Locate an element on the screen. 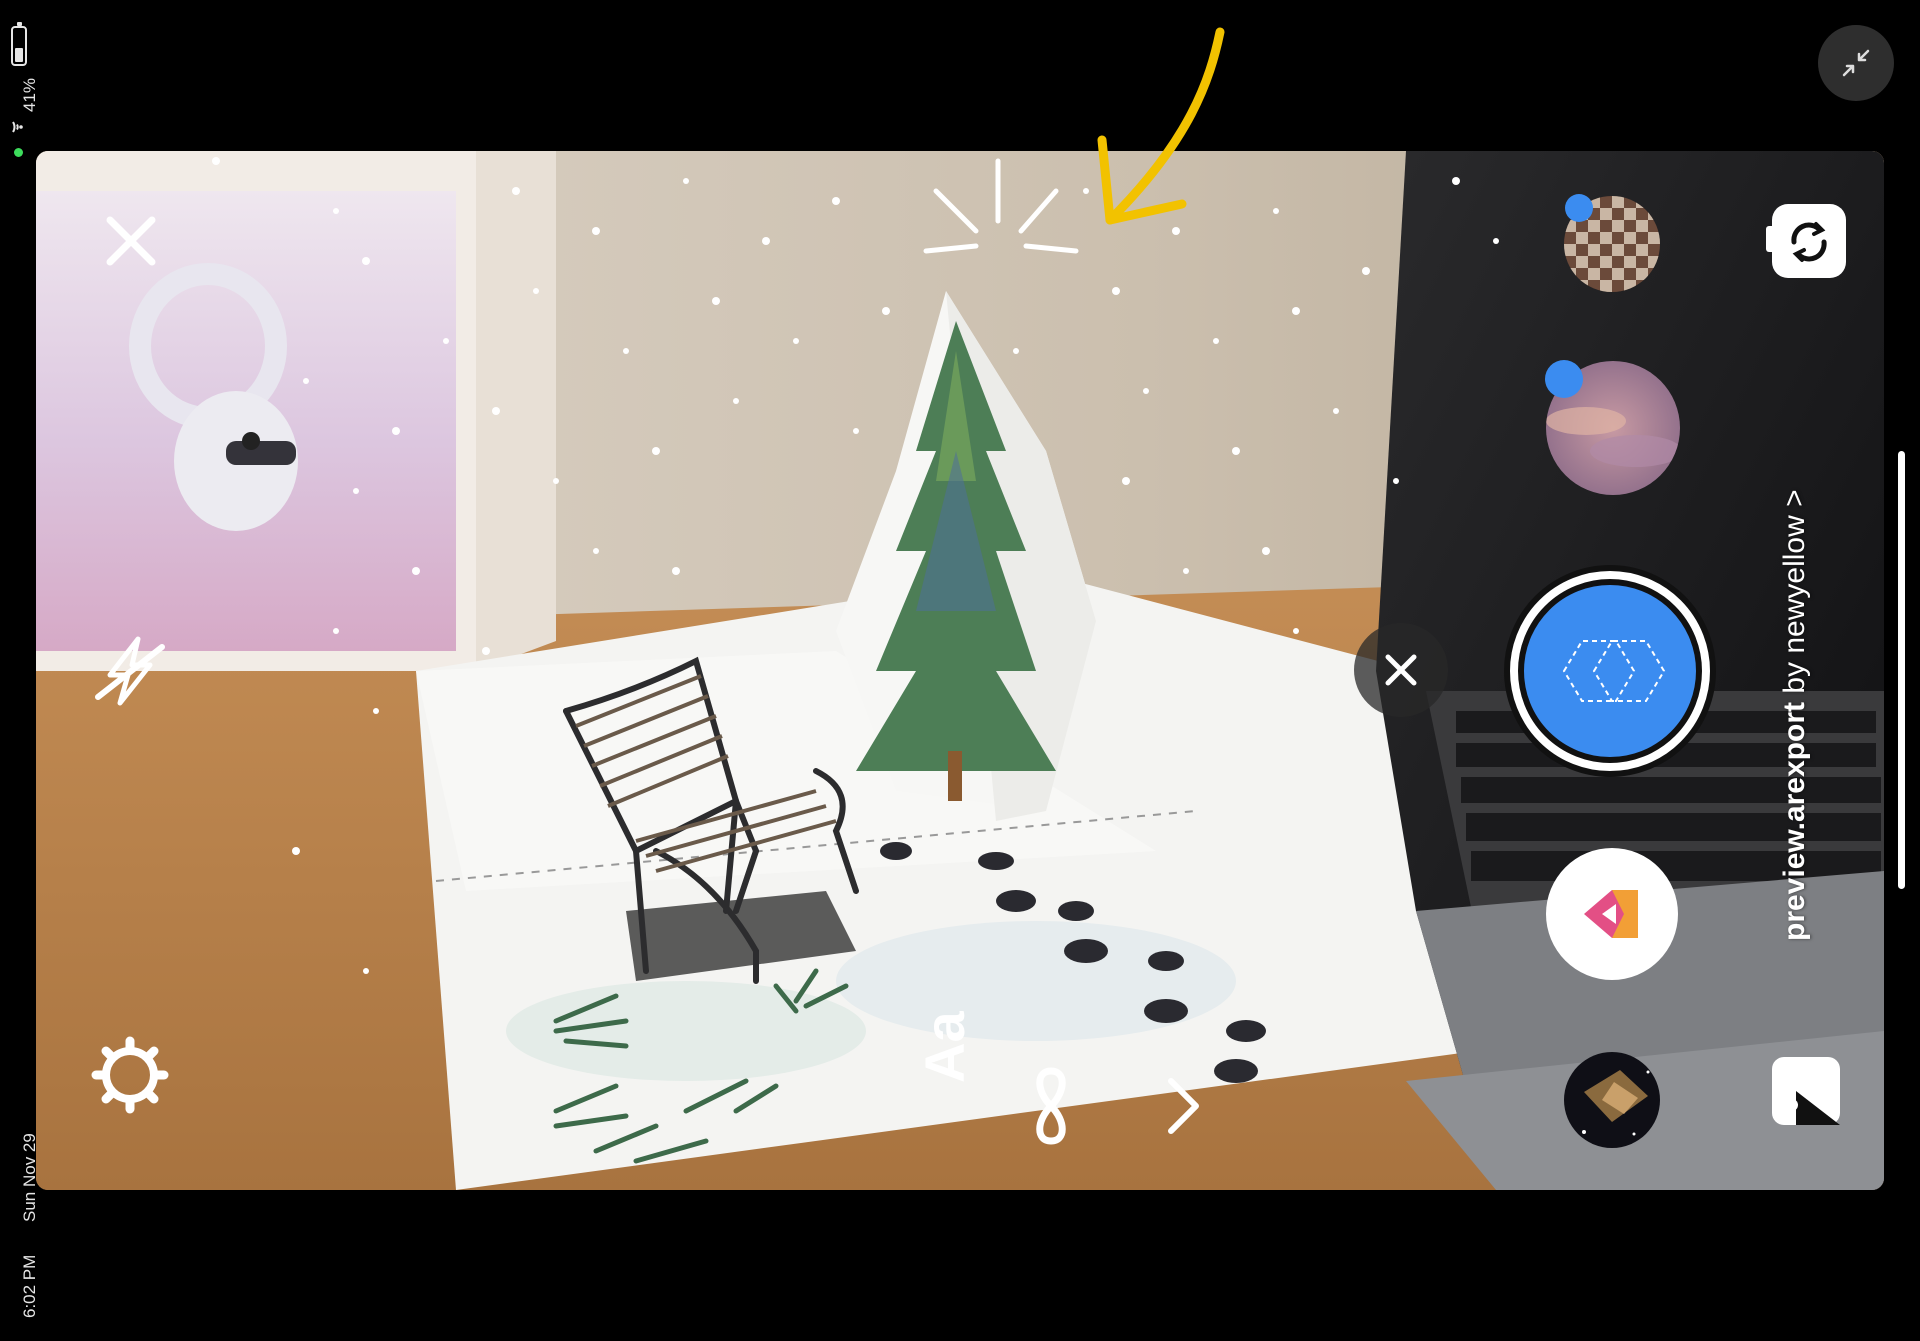 The image size is (1920, 1341). create-mode-icon is located at coordinates (1611, 914).